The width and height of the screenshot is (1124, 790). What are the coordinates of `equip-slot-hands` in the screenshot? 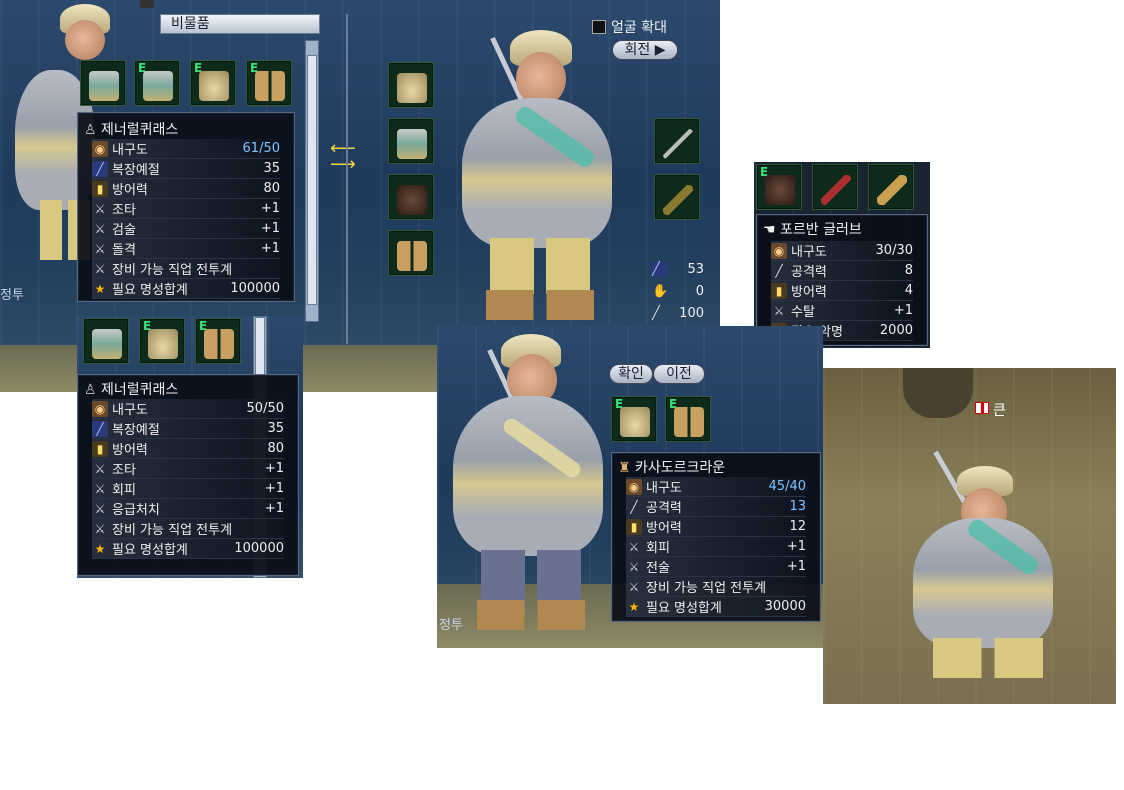 It's located at (411, 197).